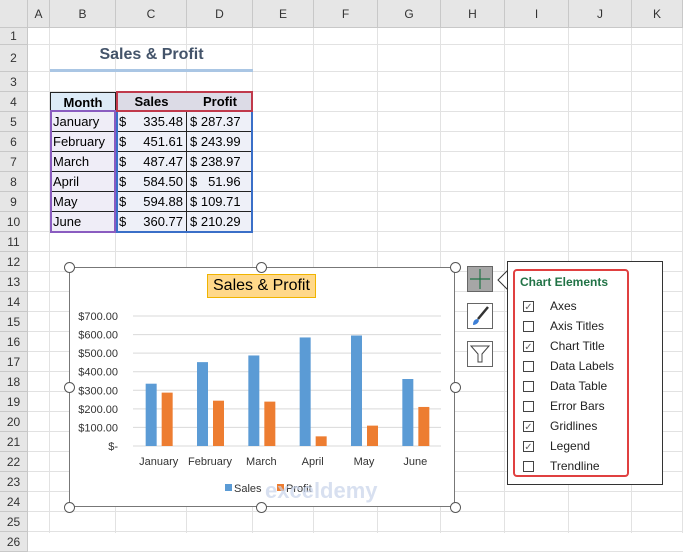 The image size is (683, 552). I want to click on column-header: H, so click(473, 14).